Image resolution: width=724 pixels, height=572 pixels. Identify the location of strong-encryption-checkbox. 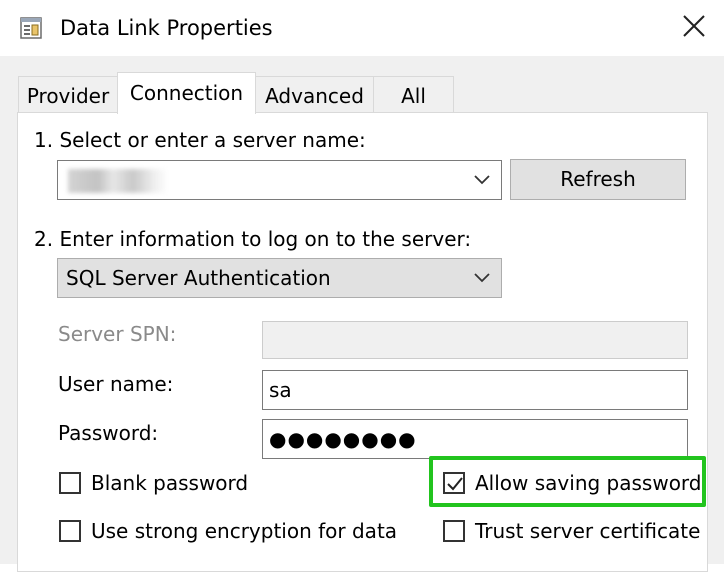
(70, 531).